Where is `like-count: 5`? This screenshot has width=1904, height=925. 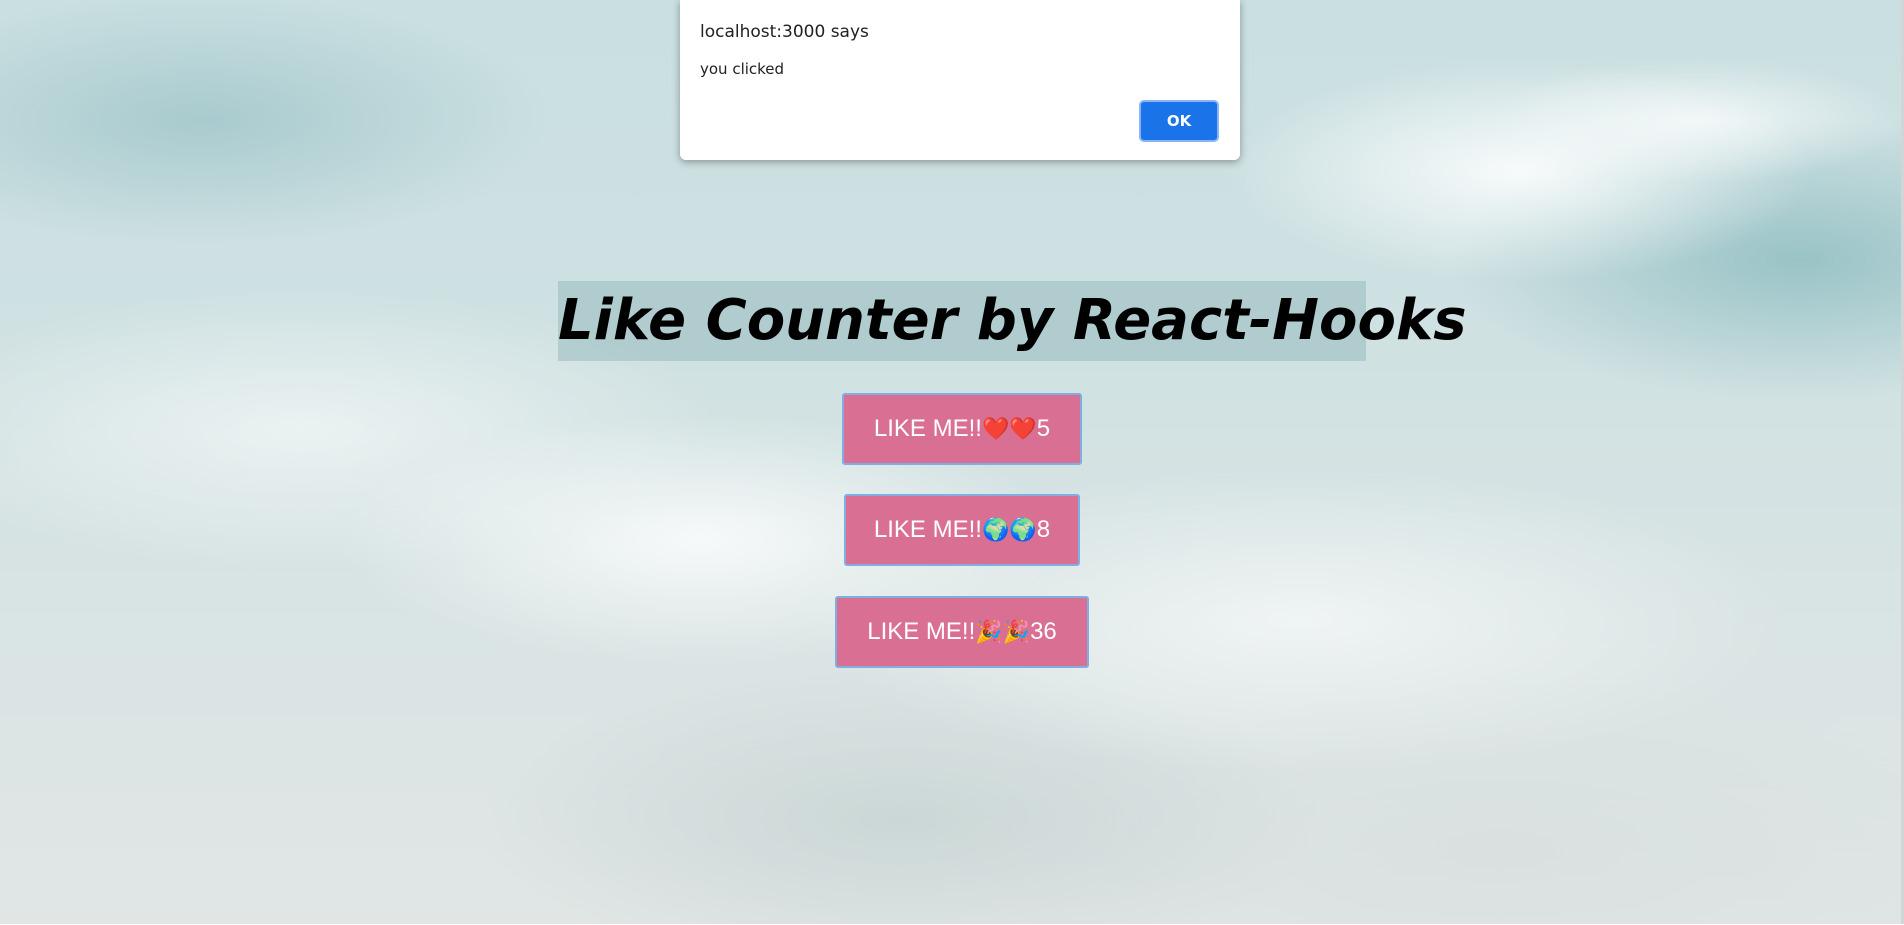 like-count: 5 is located at coordinates (1043, 428).